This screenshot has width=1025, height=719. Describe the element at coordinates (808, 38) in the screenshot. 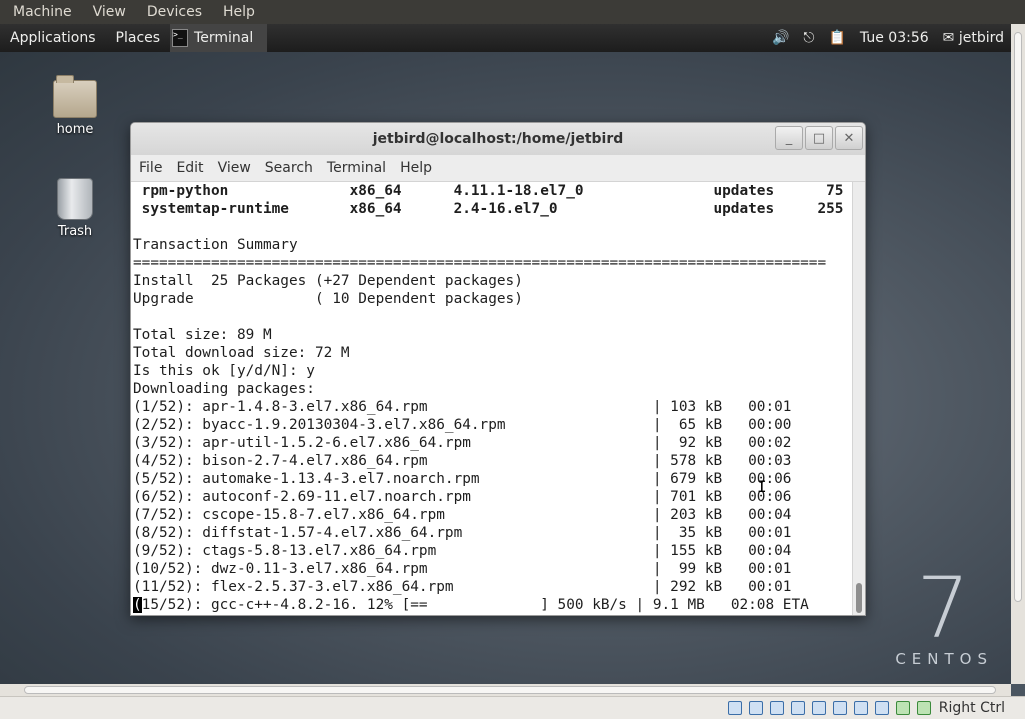

I see `network-icon: ⎋` at that location.